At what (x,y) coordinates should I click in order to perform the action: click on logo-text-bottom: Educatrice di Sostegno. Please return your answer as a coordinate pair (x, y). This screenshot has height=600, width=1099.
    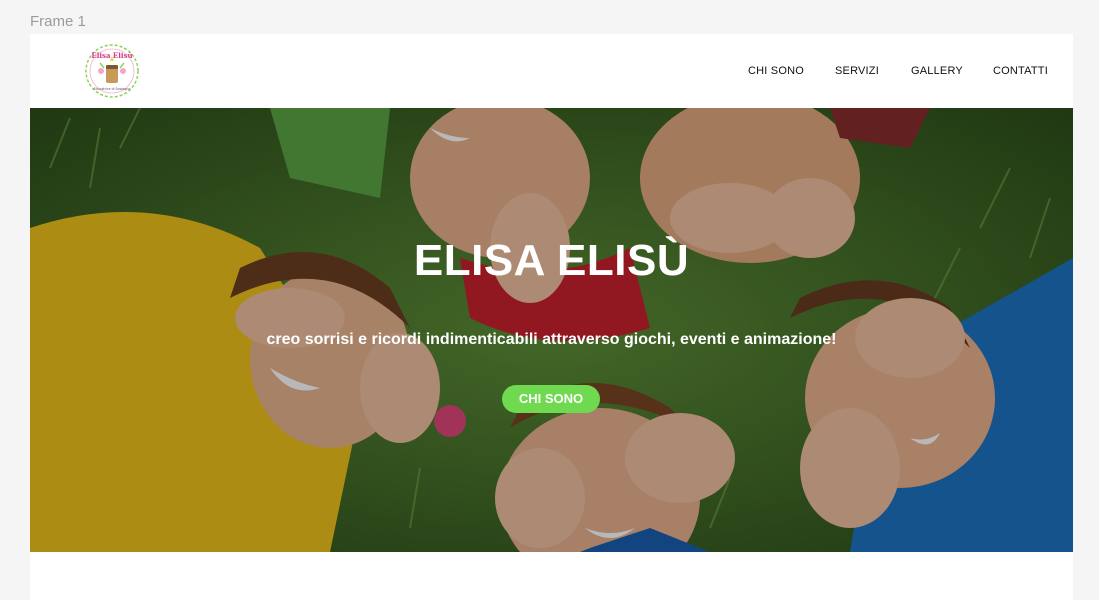
    Looking at the image, I should click on (112, 89).